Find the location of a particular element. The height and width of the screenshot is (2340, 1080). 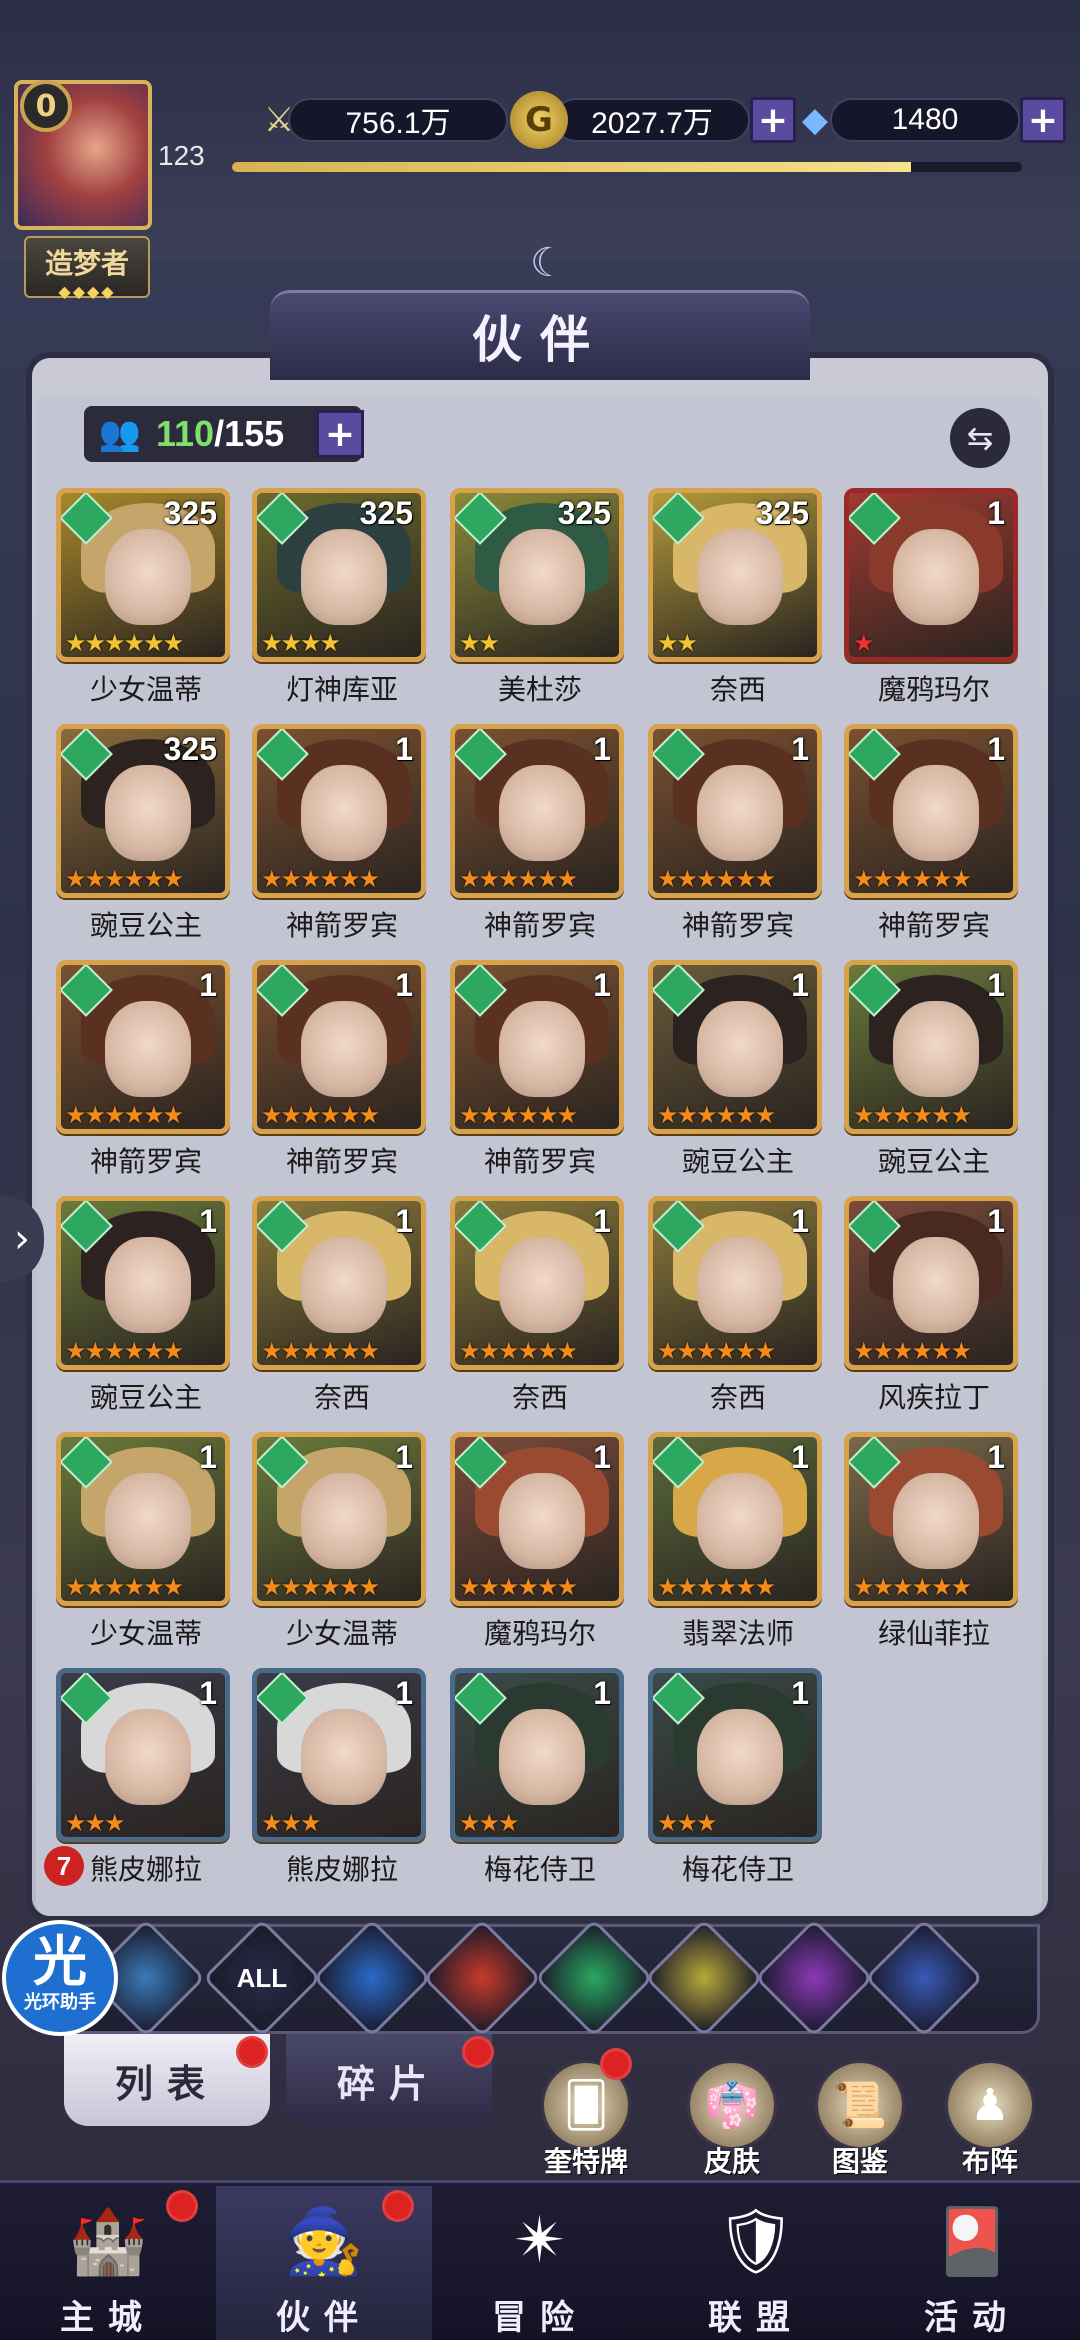

diamond-value: 1480 is located at coordinates (925, 120).